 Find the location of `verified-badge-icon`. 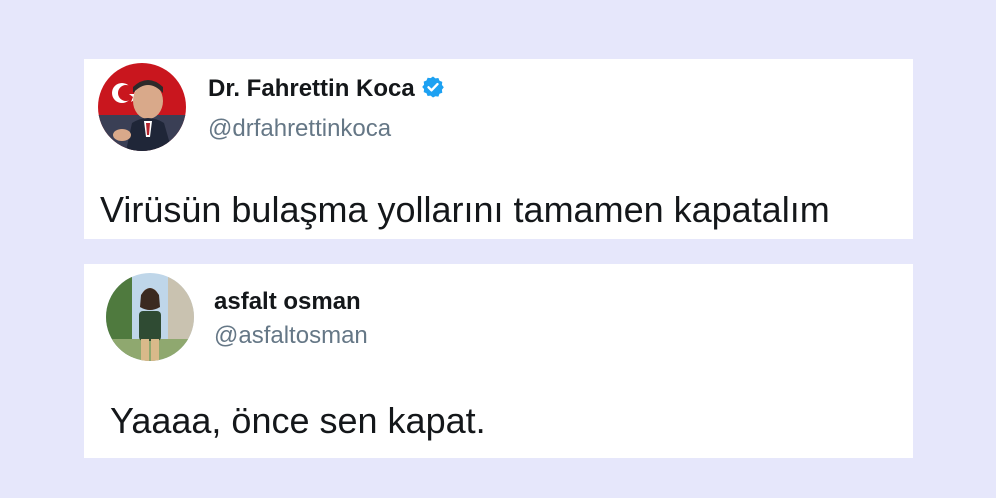

verified-badge-icon is located at coordinates (432, 87).